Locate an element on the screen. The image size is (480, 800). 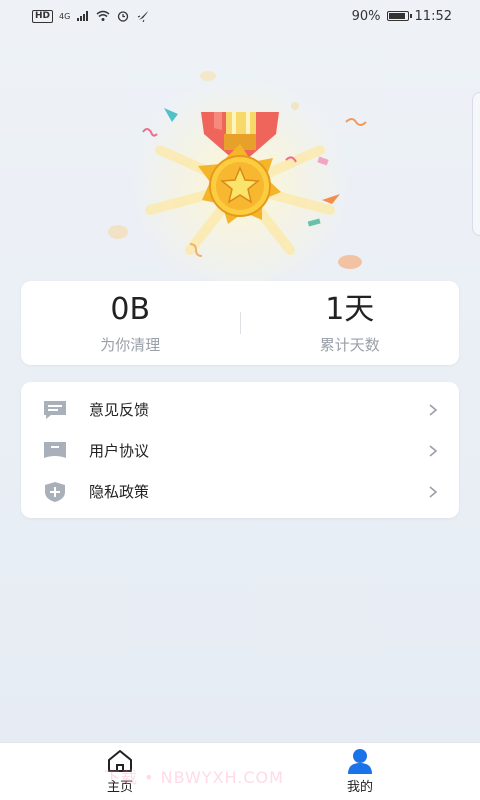
rocket-icon is located at coordinates (143, 16).